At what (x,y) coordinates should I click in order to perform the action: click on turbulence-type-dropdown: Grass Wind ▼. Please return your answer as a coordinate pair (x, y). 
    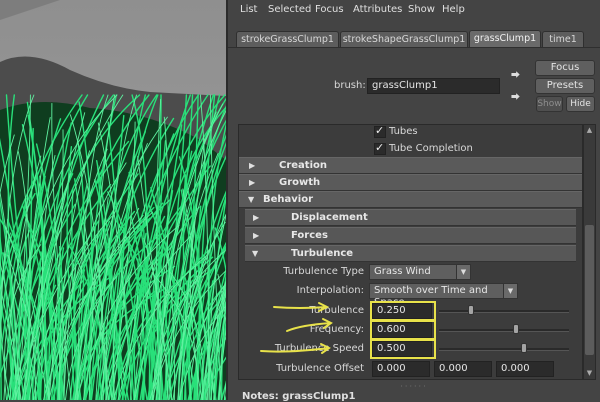
    Looking at the image, I should click on (420, 272).